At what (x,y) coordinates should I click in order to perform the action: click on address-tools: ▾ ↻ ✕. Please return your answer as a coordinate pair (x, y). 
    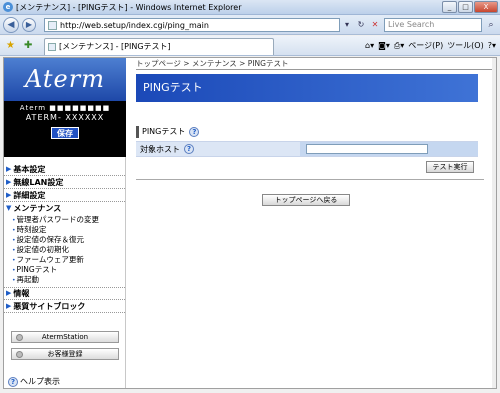
    Looking at the image, I should click on (361, 25).